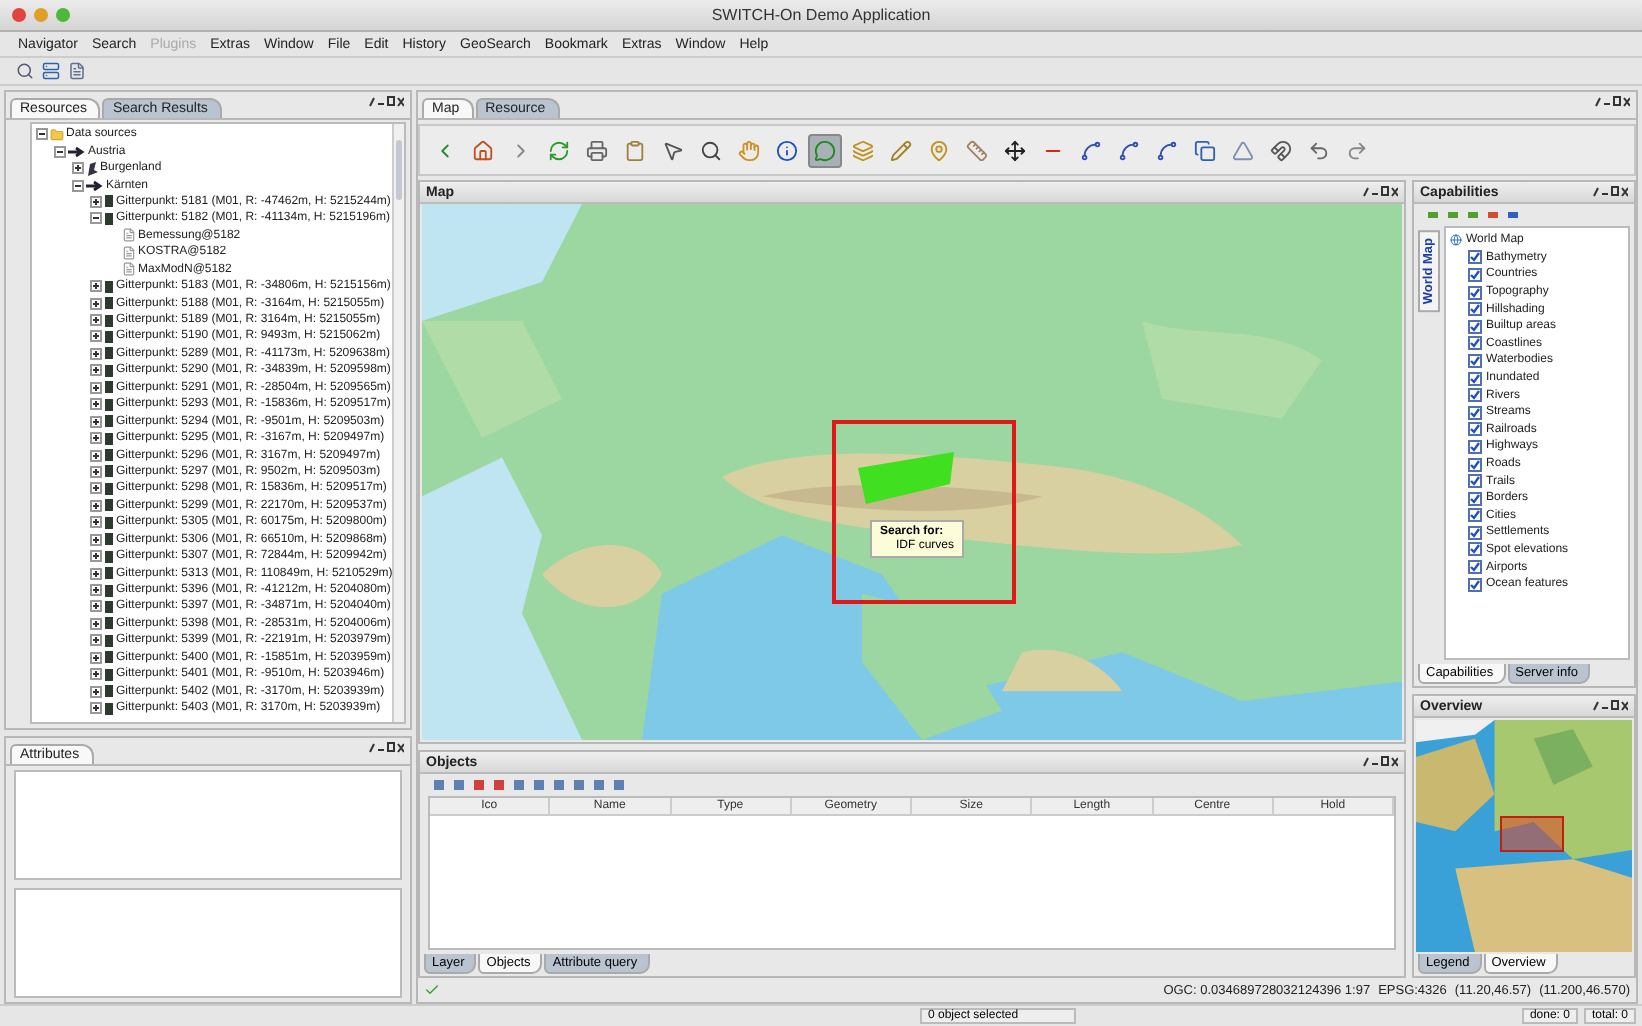 This screenshot has width=1642, height=1026. I want to click on hand-icon, so click(749, 150).